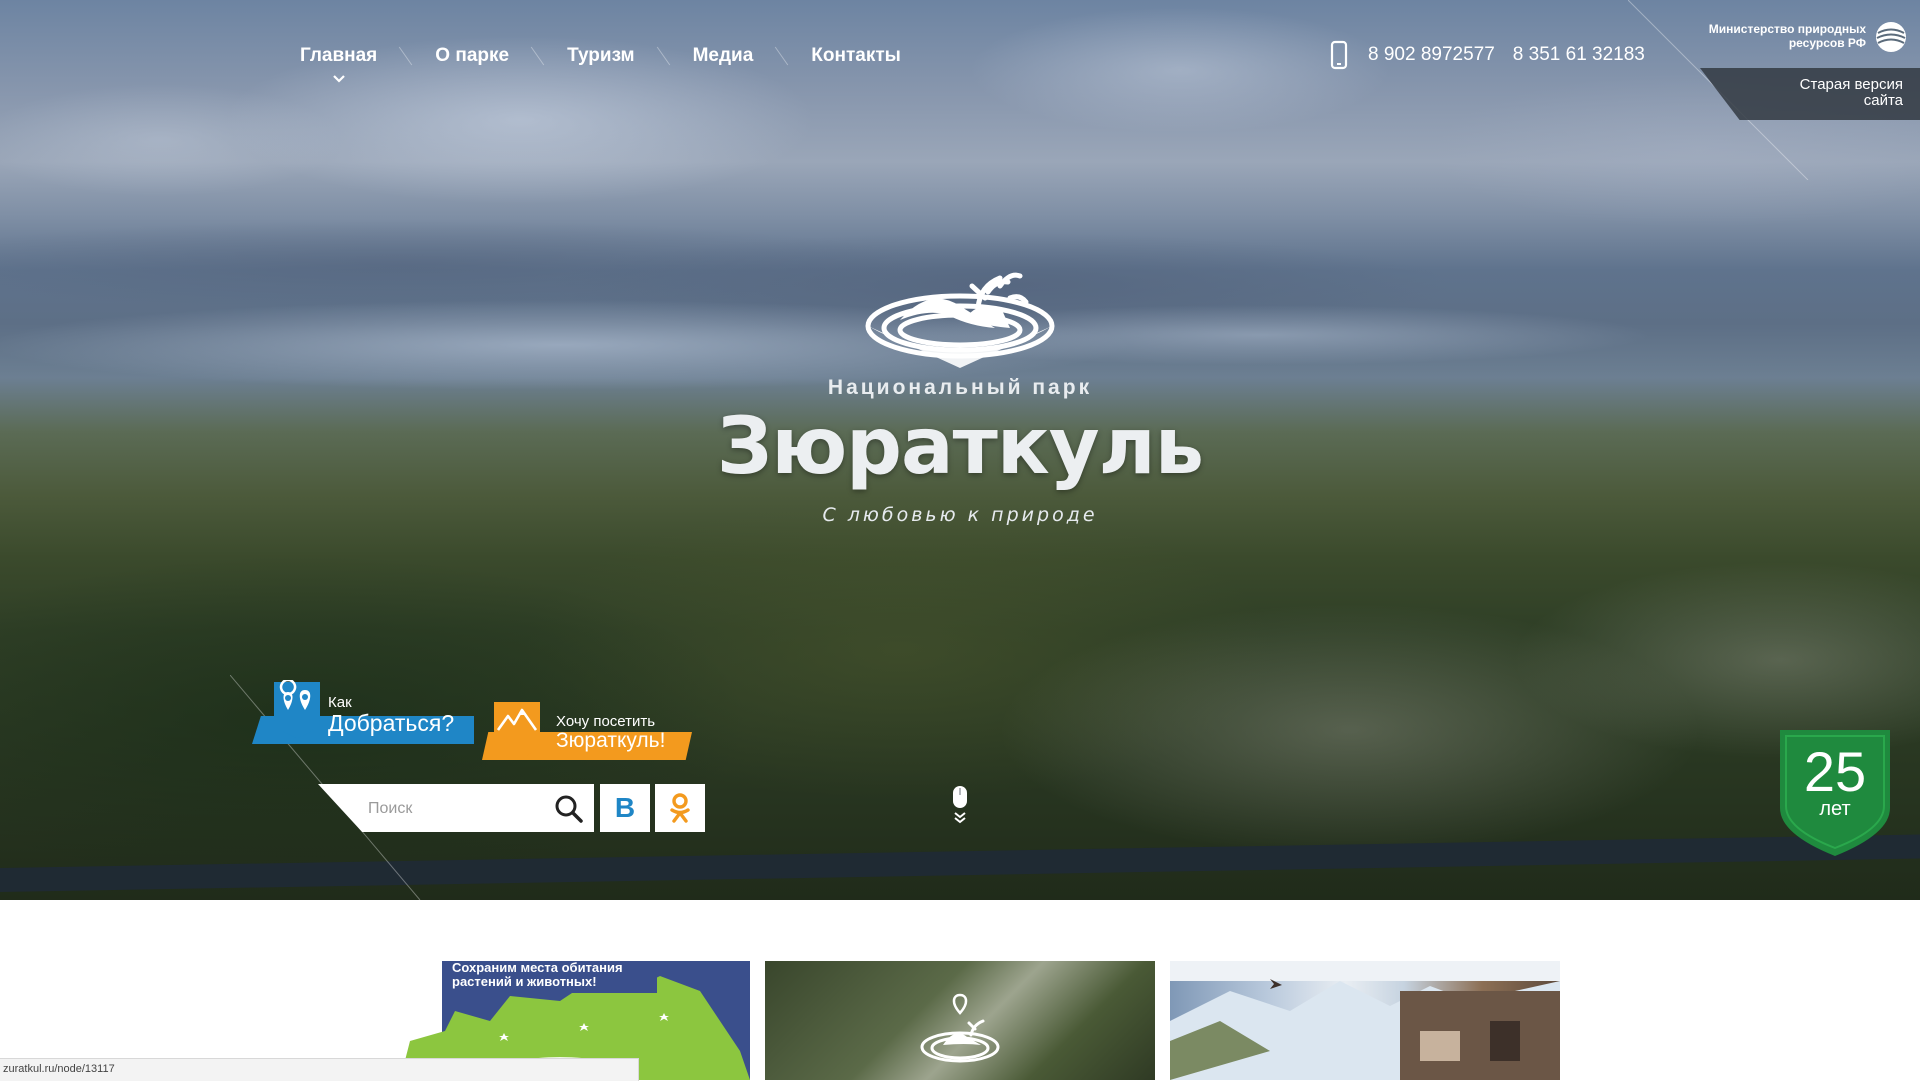 This screenshot has height=1081, width=1920. Describe the element at coordinates (960, 447) in the screenshot. I see `park-title: Зюраткуль` at that location.